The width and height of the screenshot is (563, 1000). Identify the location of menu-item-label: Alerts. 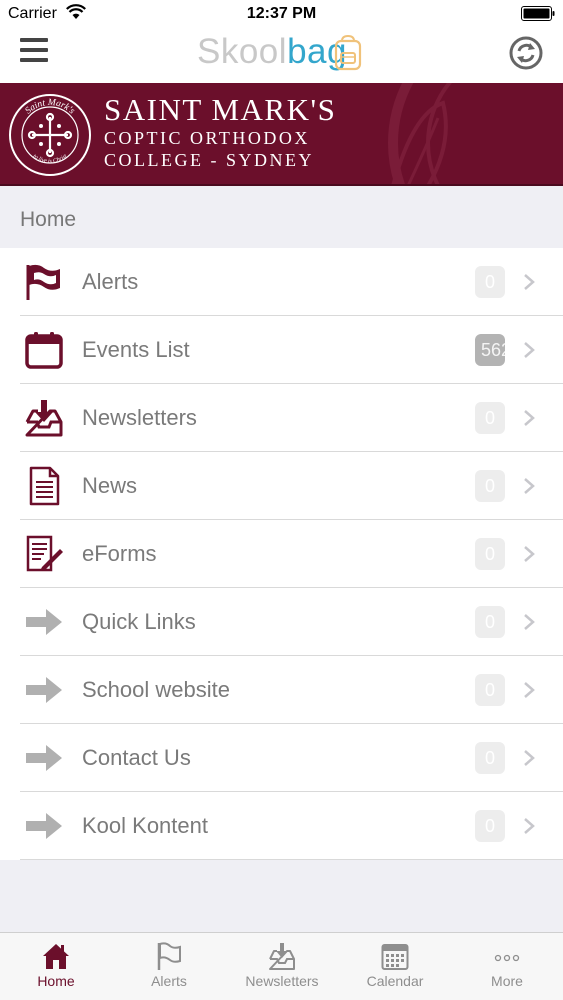
(110, 281).